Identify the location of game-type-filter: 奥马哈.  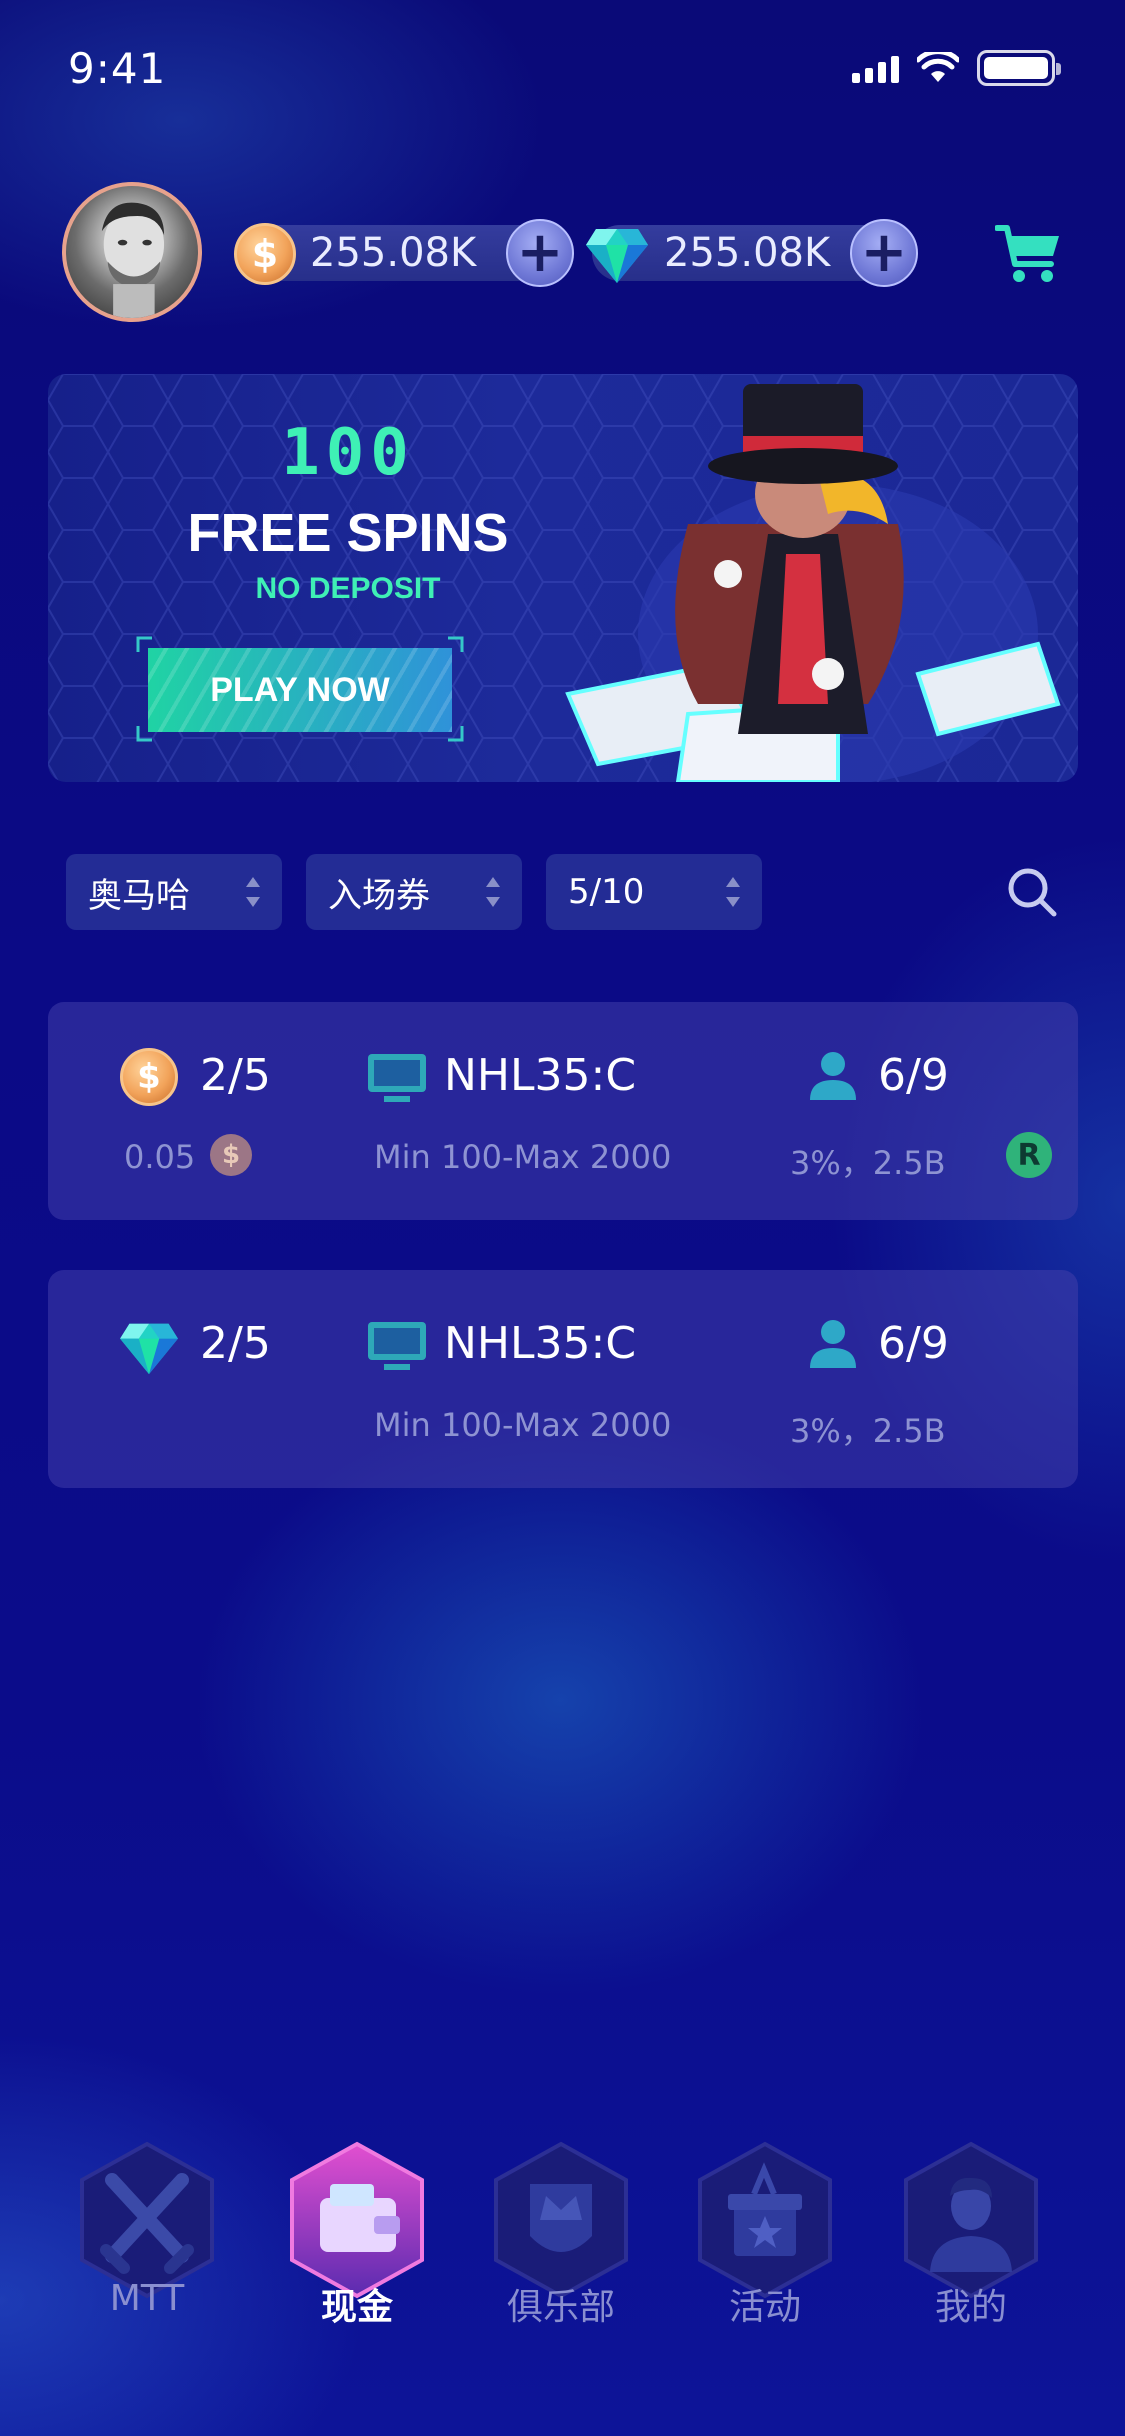
(174, 892).